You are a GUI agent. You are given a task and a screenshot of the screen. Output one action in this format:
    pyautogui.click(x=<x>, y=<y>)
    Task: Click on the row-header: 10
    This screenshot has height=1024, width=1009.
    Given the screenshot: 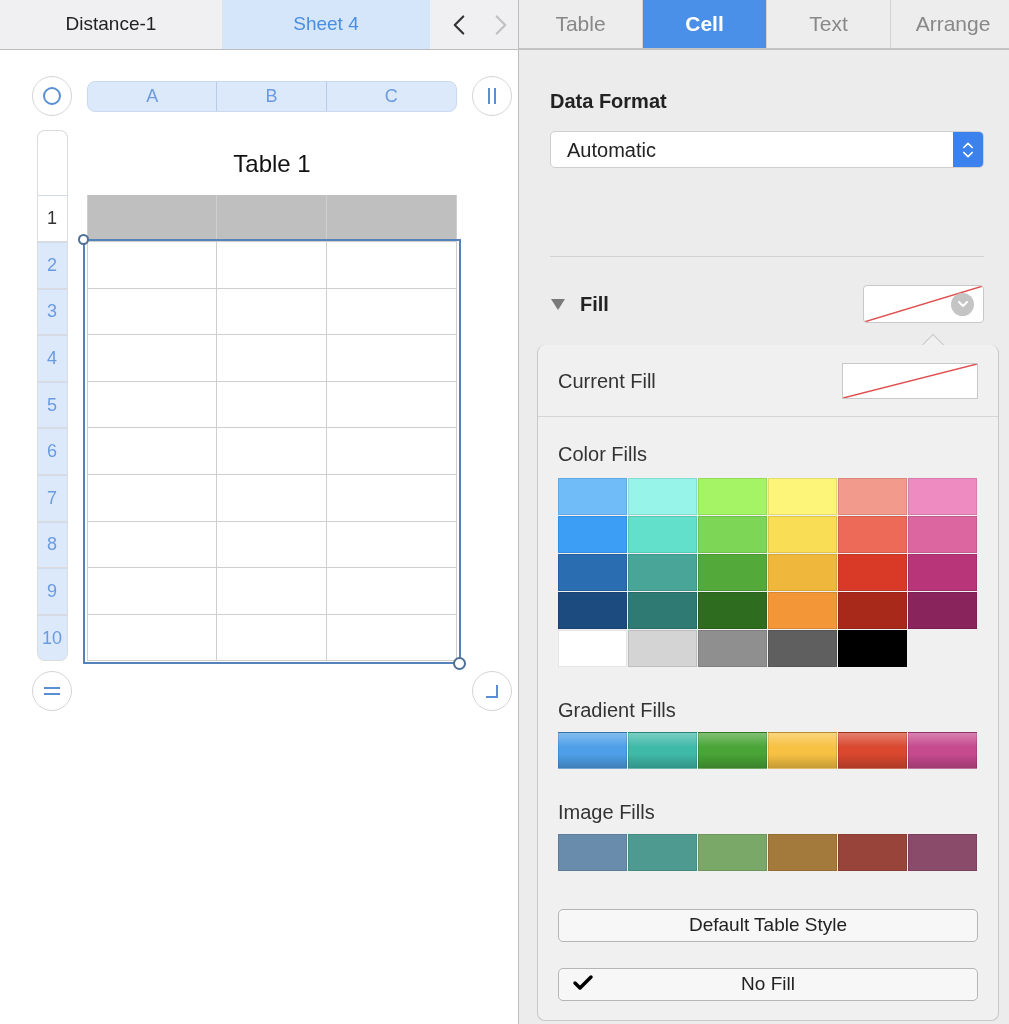 What is the action you would take?
    pyautogui.click(x=52, y=638)
    